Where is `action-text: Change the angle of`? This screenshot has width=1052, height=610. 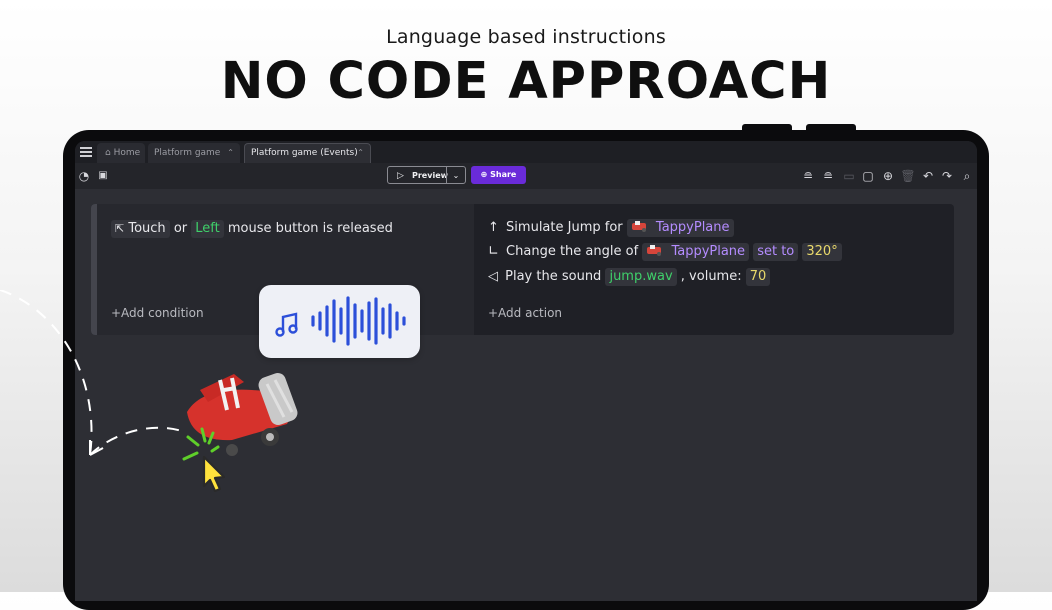 action-text: Change the angle of is located at coordinates (572, 251).